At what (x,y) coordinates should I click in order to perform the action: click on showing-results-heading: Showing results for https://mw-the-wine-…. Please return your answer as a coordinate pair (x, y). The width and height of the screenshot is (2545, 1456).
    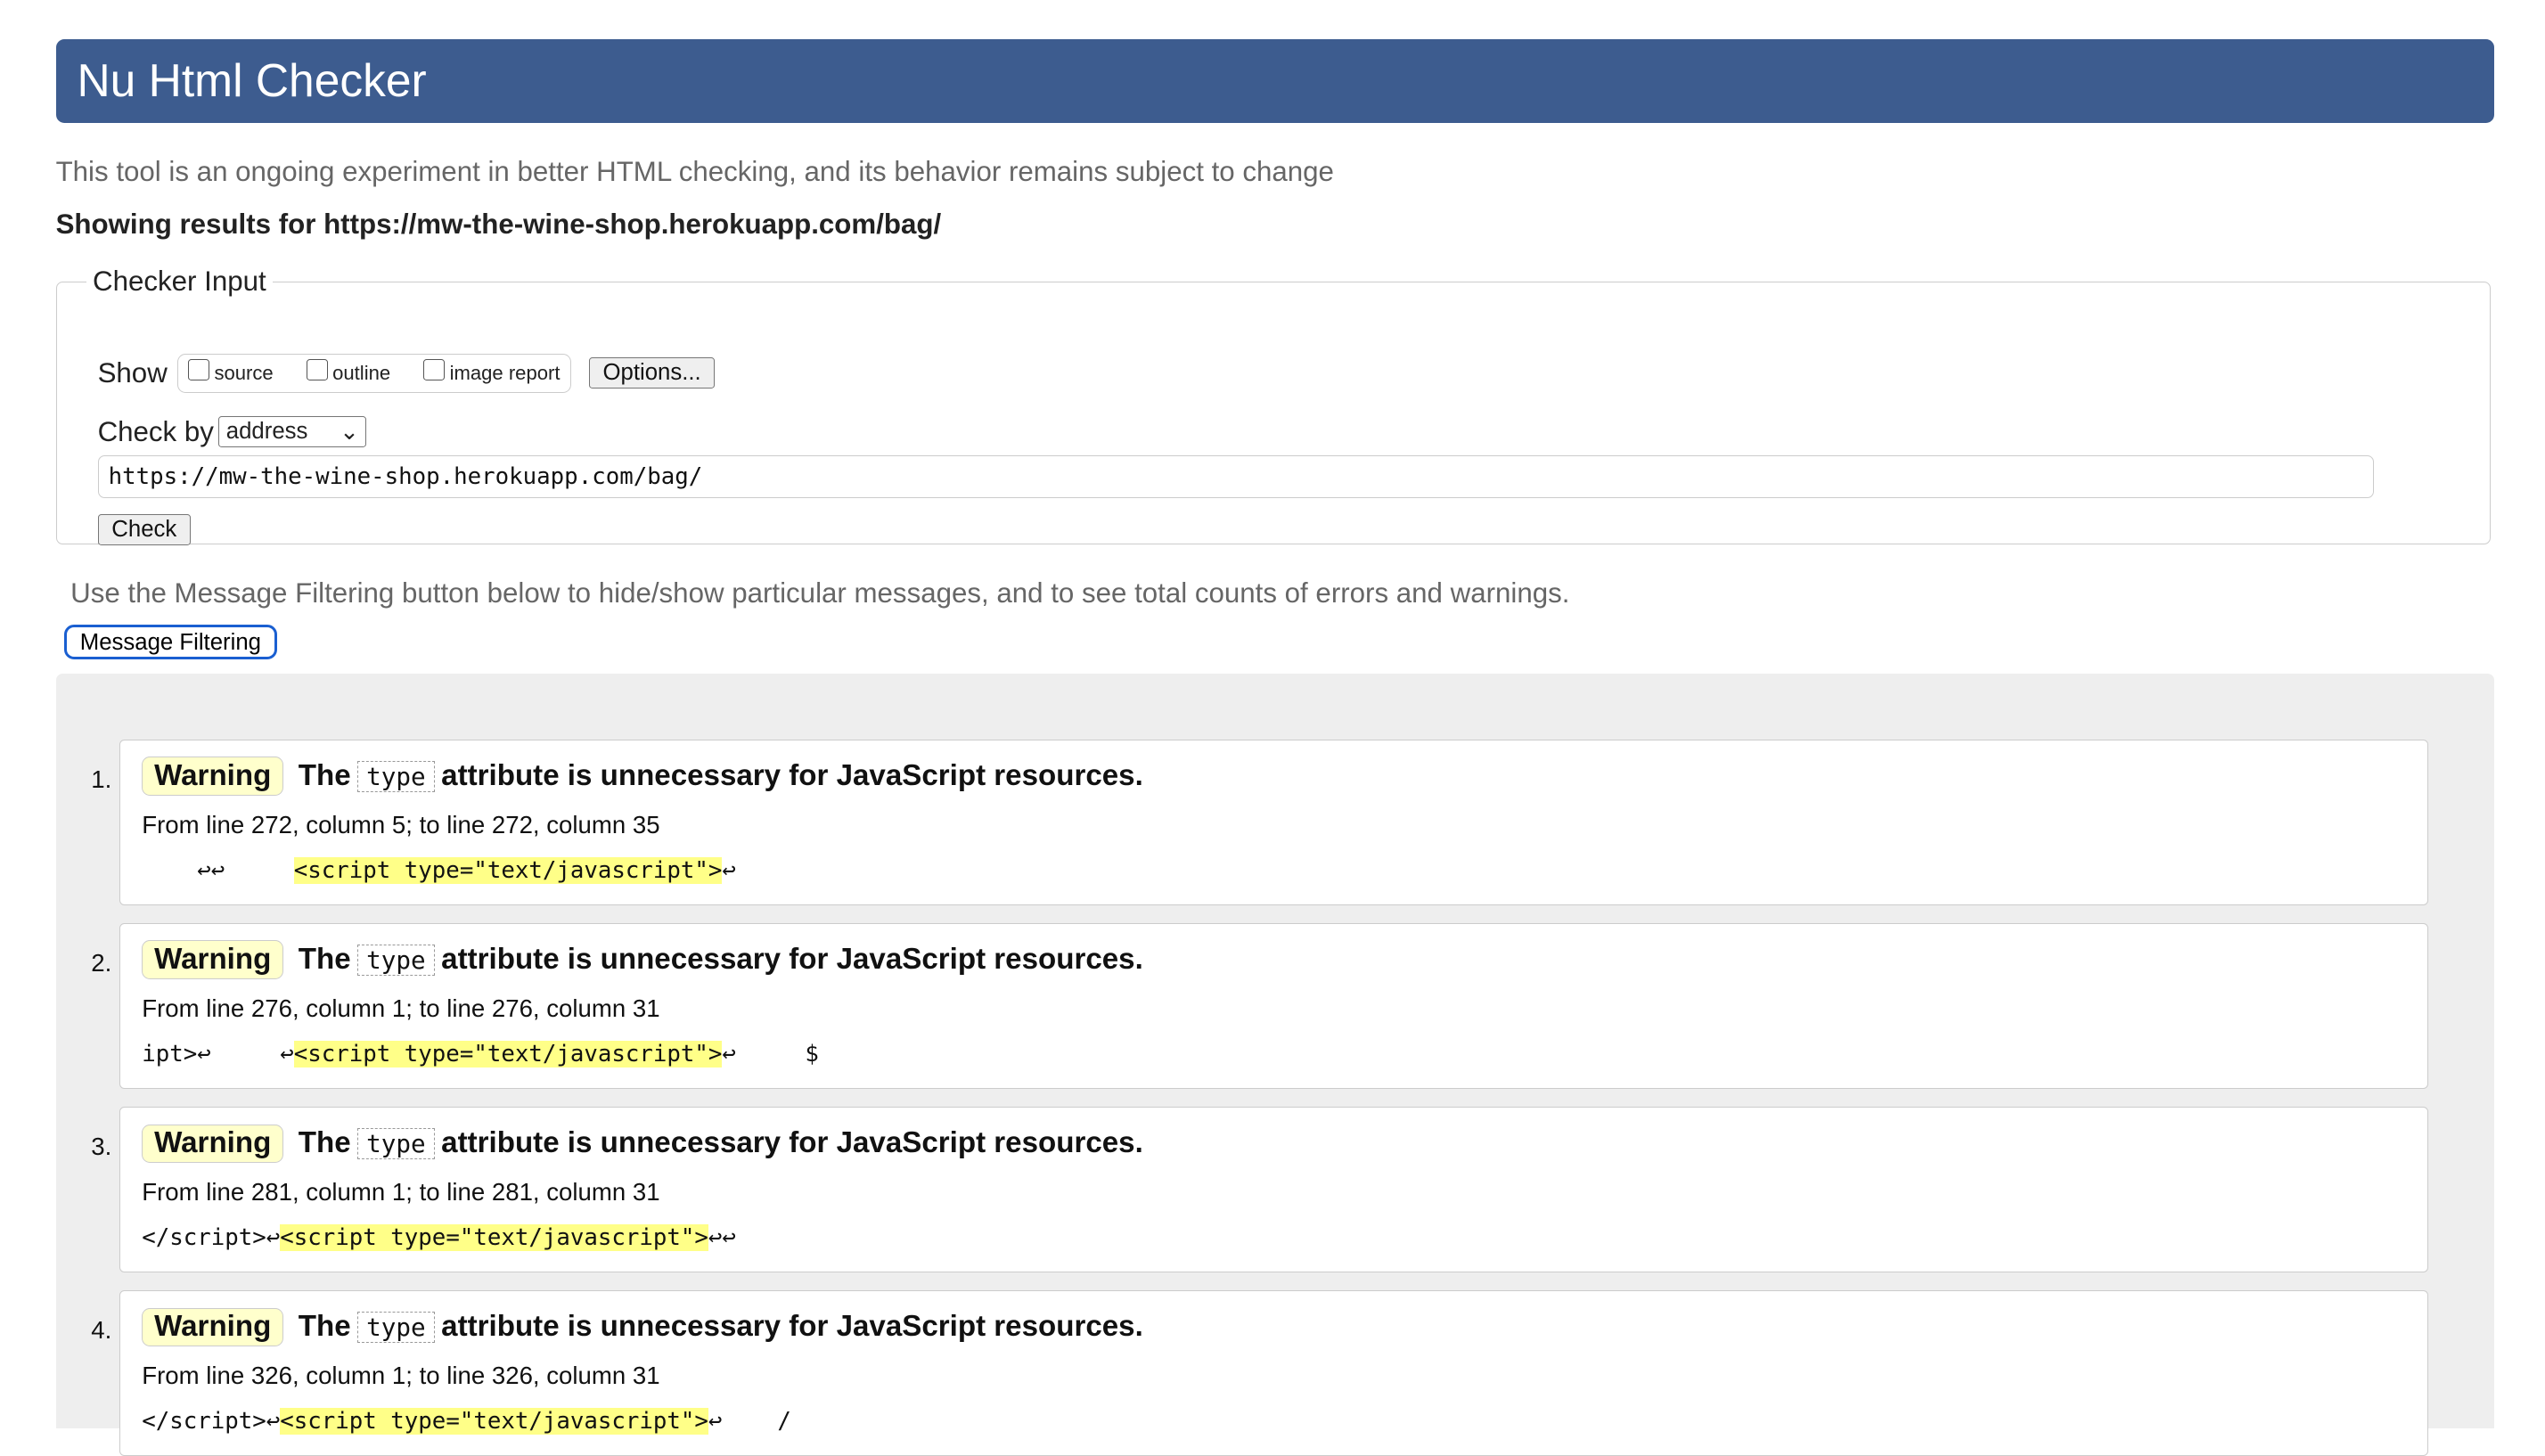
    Looking at the image, I should click on (499, 224).